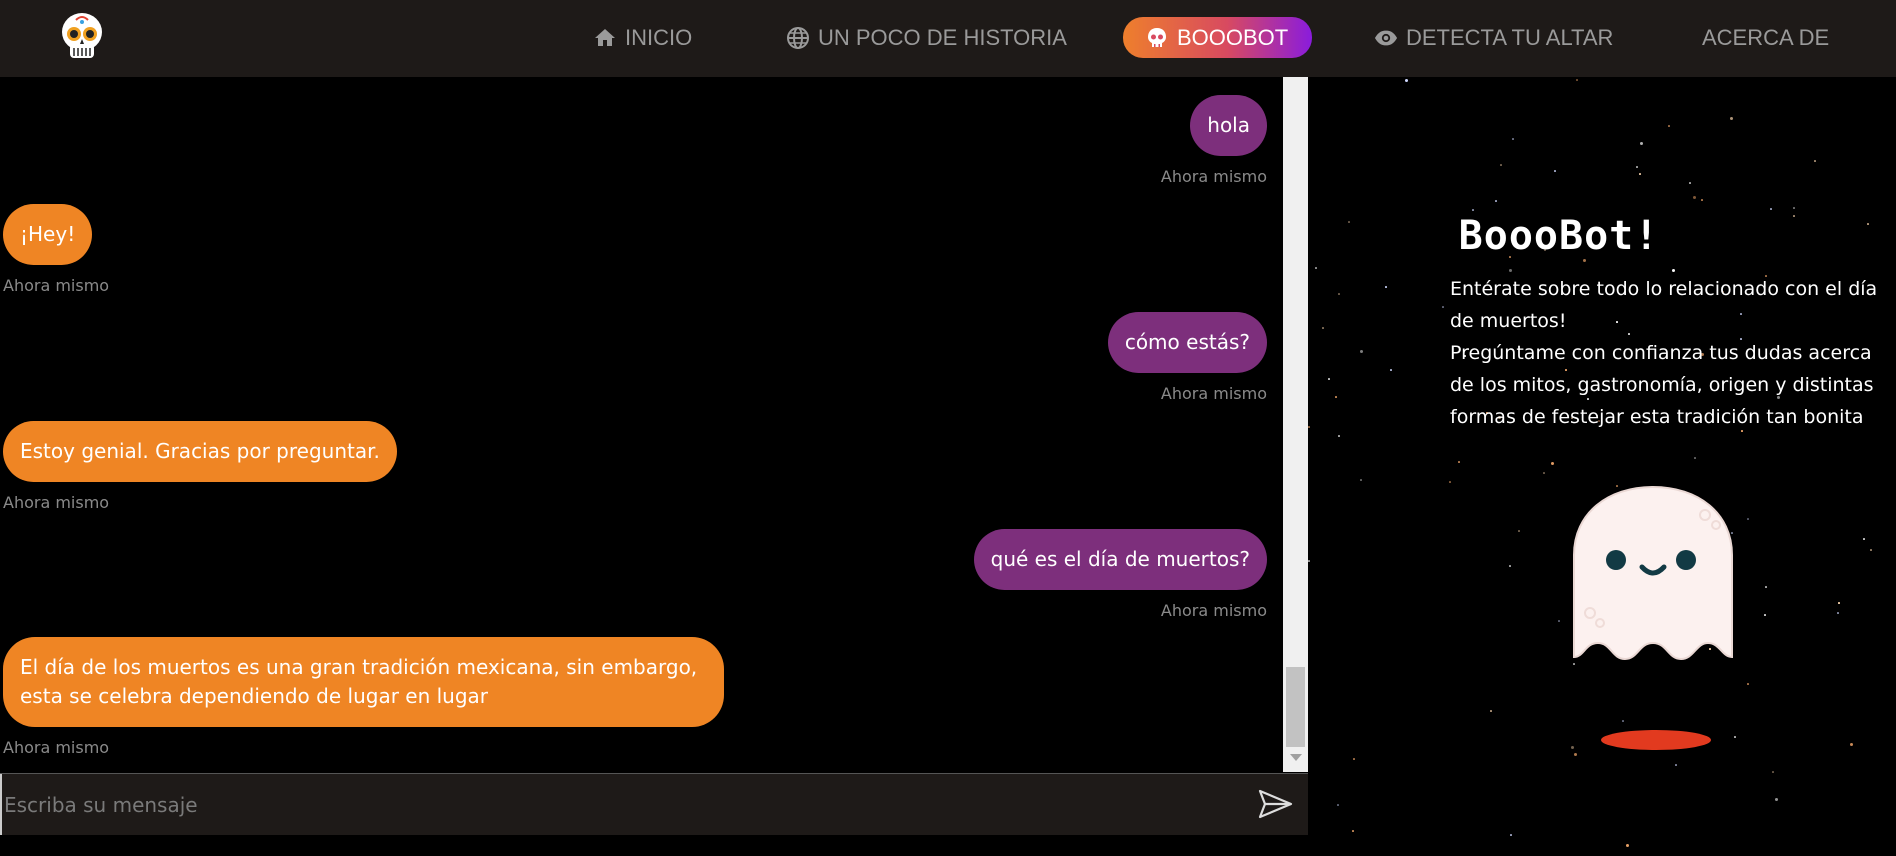  I want to click on nav-booobot-label: BOOOBOT, so click(1233, 37).